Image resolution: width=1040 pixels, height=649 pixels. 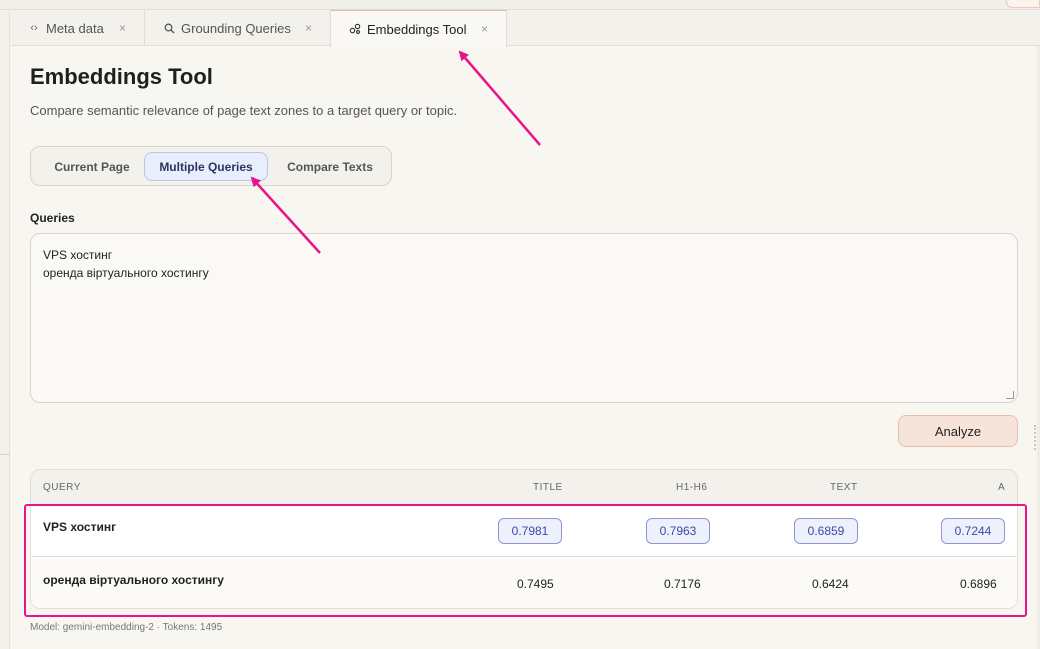 I want to click on tab-grounding-queries: Grounding Queries ×, so click(x=238, y=28).